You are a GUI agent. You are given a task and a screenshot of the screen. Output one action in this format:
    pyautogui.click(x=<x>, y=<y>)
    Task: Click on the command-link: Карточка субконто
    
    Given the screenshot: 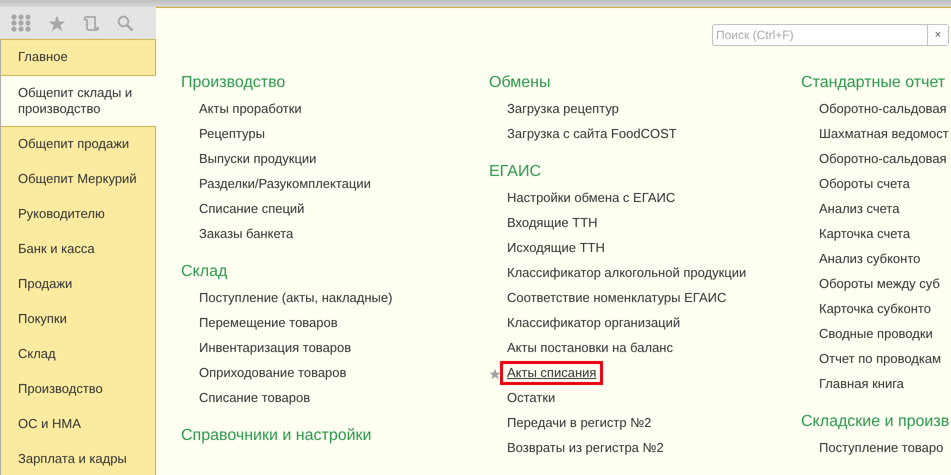 What is the action you would take?
    pyautogui.click(x=875, y=309)
    